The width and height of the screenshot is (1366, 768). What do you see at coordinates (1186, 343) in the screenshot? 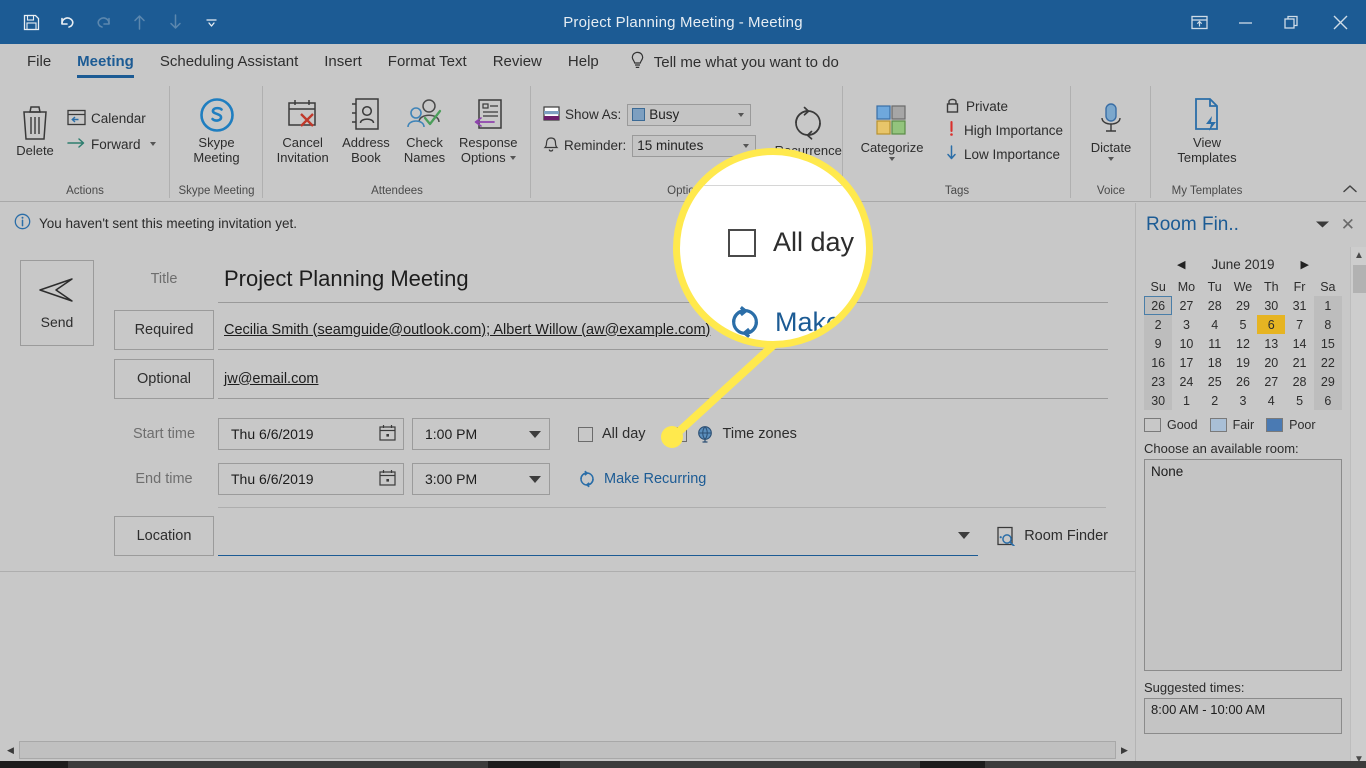
I see `calendar-day-cell: 10` at bounding box center [1186, 343].